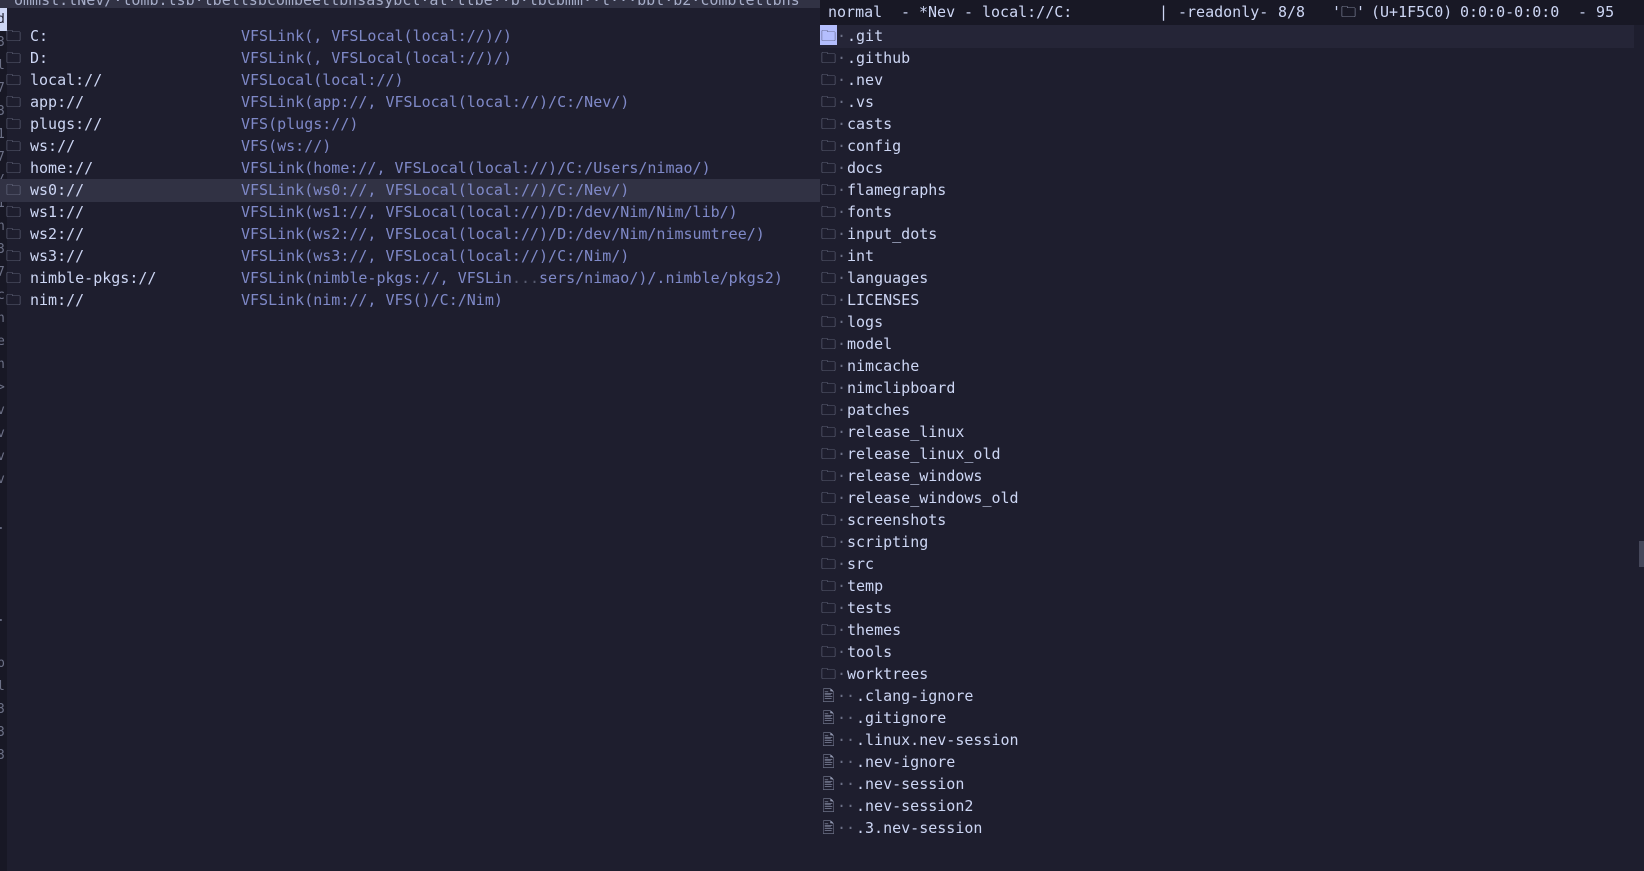 Image resolution: width=1644 pixels, height=871 pixels. What do you see at coordinates (1227, 410) in the screenshot?
I see `folder-entry: 🗀 · patches` at bounding box center [1227, 410].